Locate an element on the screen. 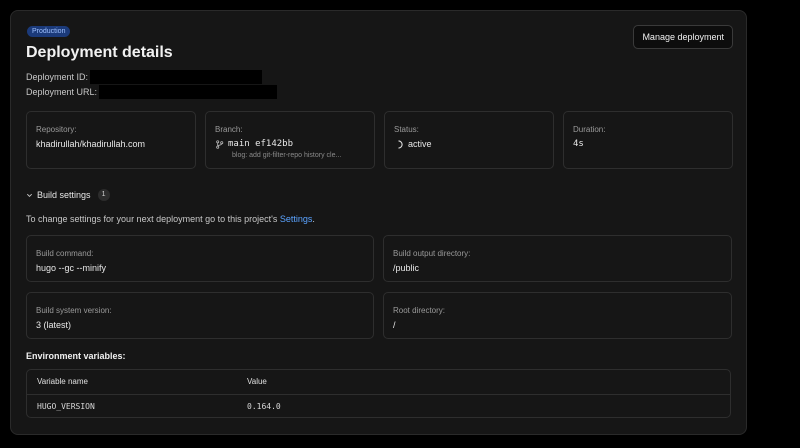  env-var-name: HUGO_VERSION is located at coordinates (66, 406).